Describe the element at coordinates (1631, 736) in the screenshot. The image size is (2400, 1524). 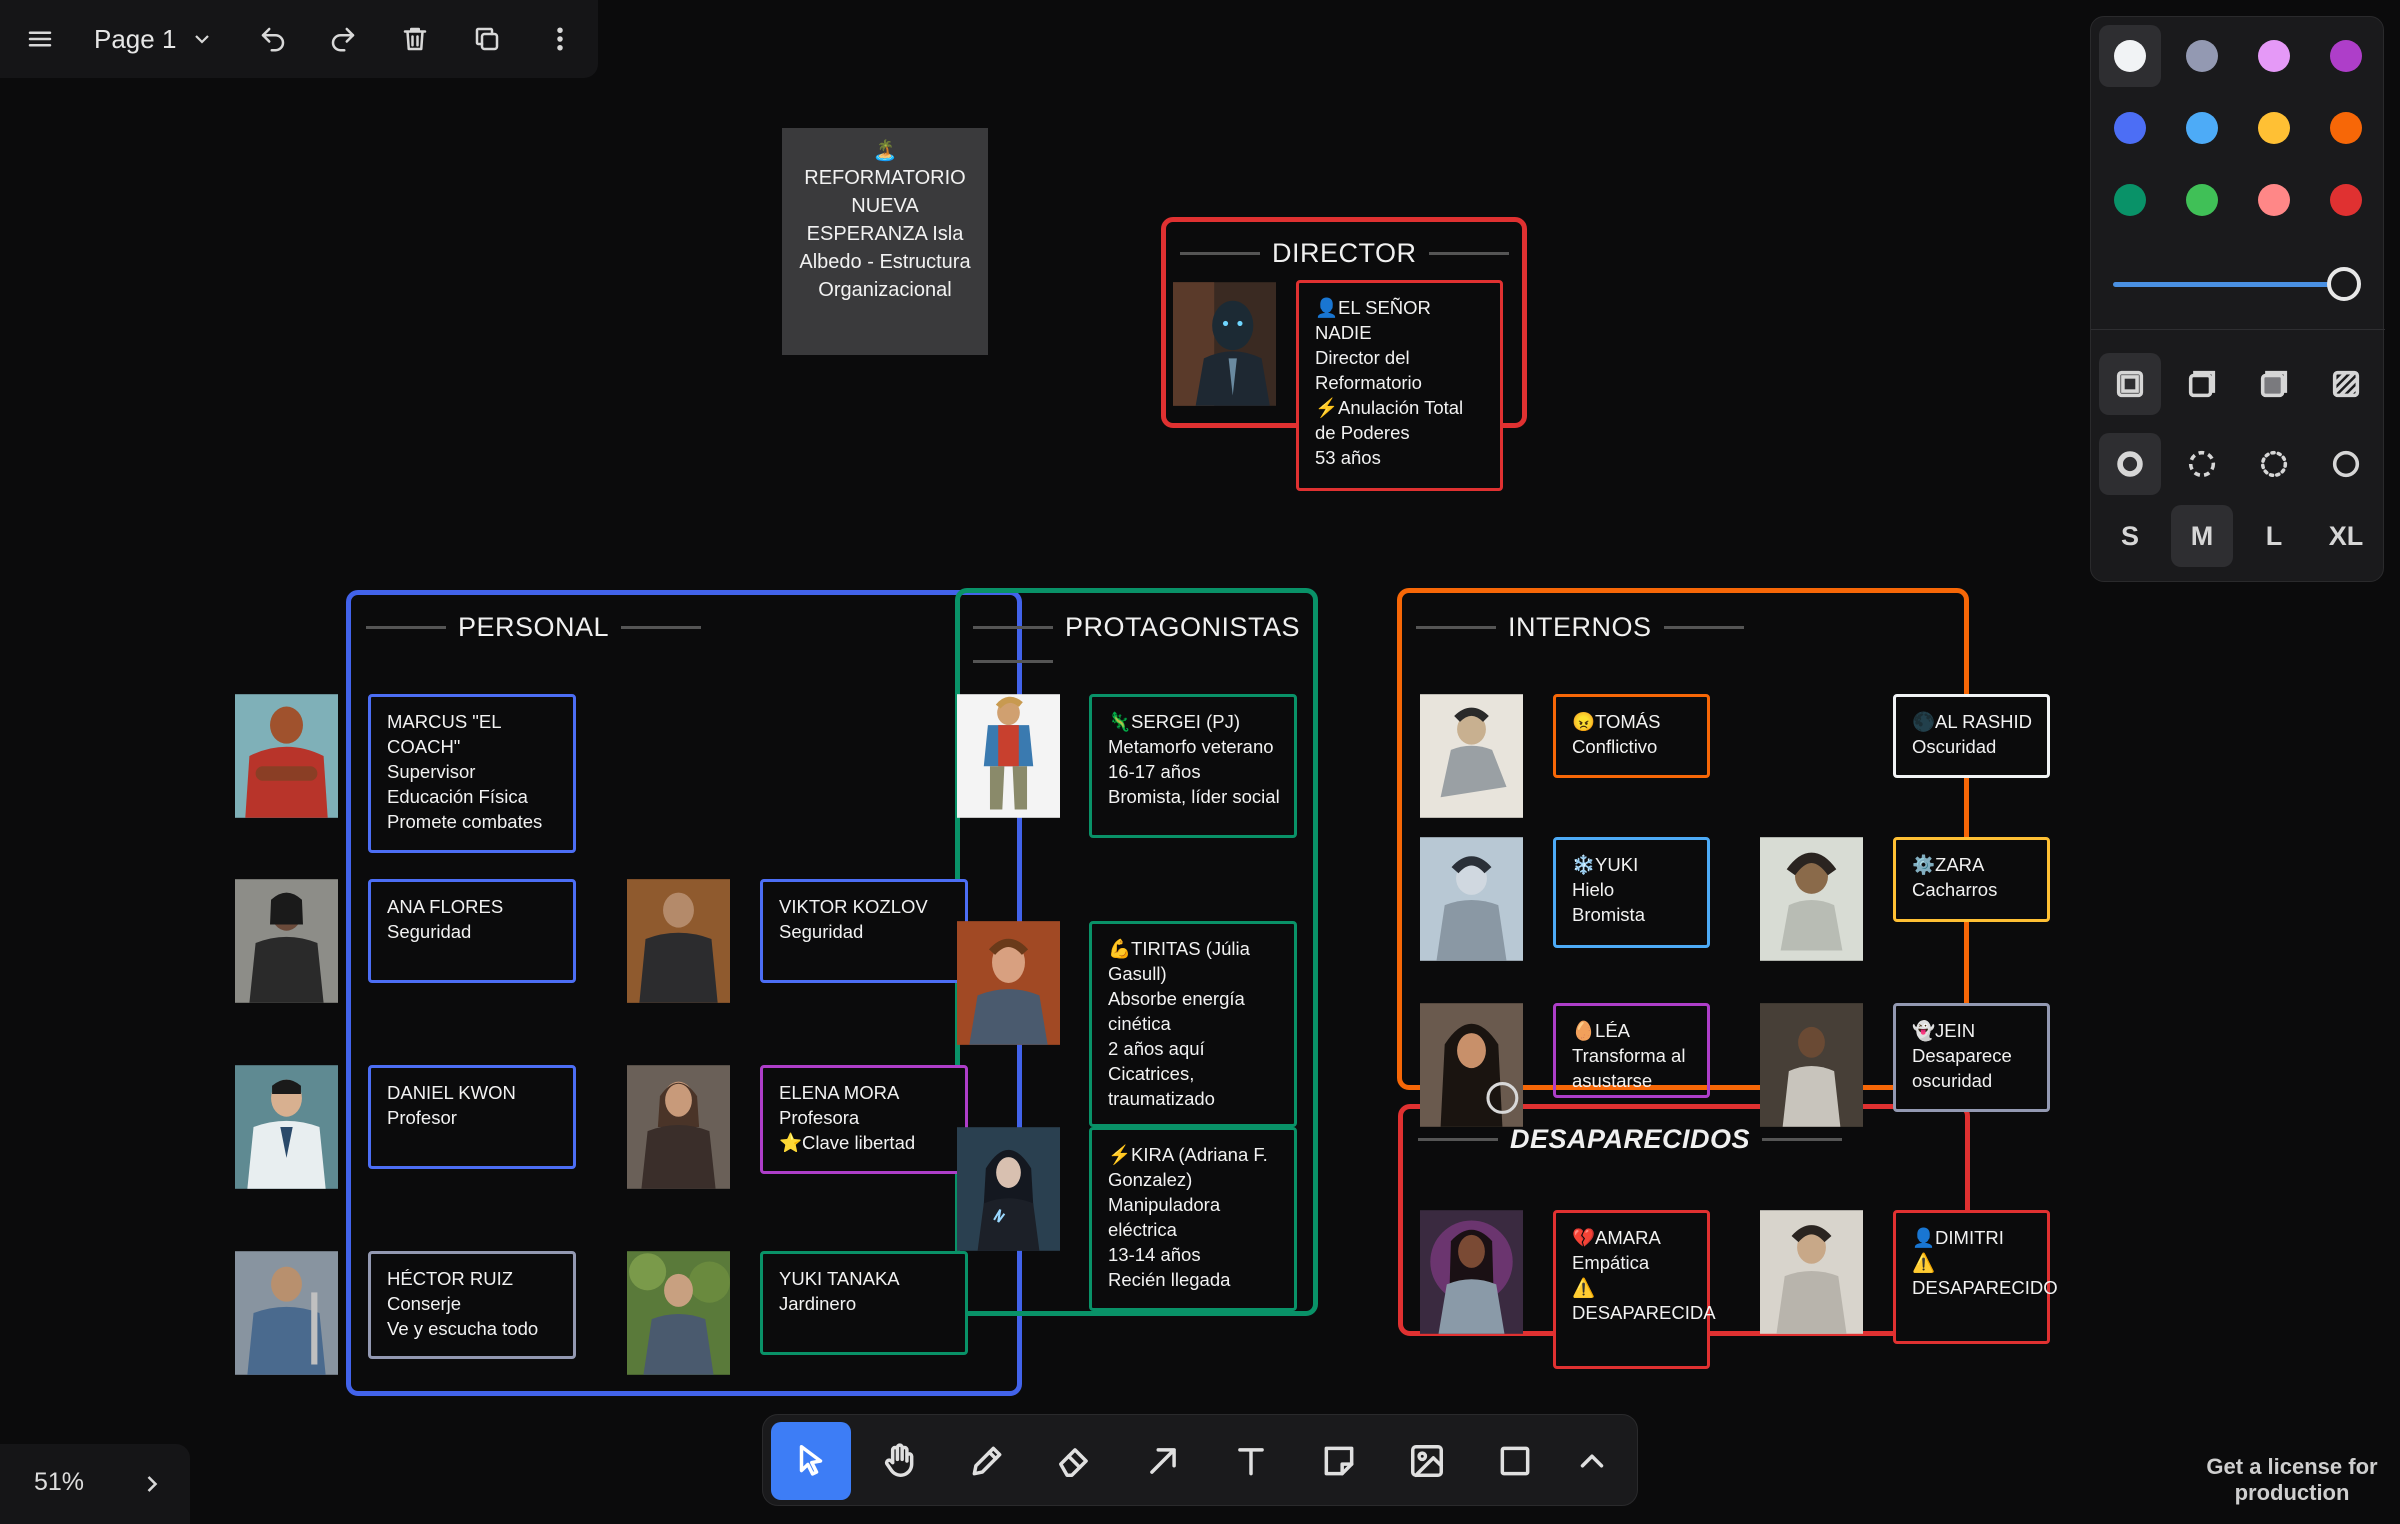
I see `card-tomas: 😠TOMÁS Conflictivo` at that location.